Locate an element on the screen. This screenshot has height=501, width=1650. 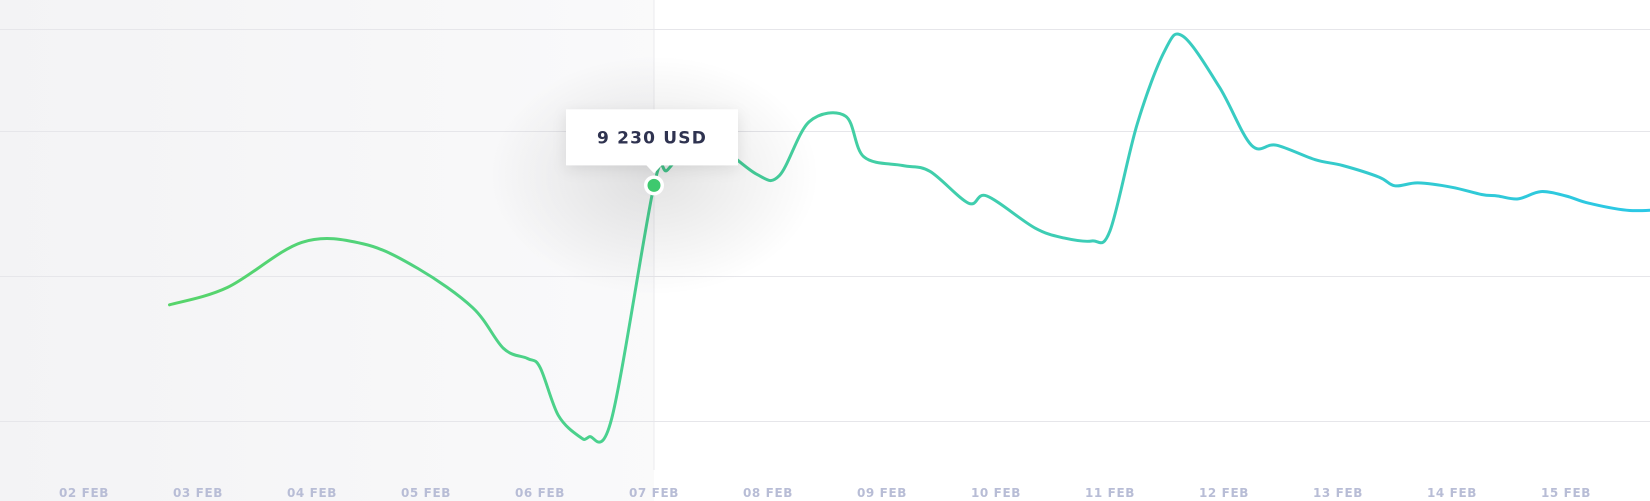
x-tick-label: 08 FEB is located at coordinates (768, 493).